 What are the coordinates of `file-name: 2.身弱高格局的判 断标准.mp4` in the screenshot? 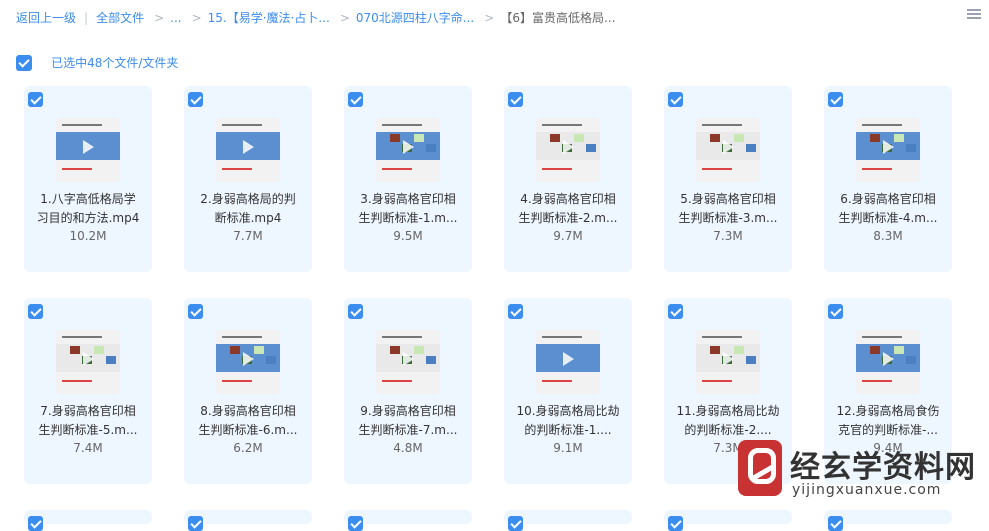 It's located at (248, 209).